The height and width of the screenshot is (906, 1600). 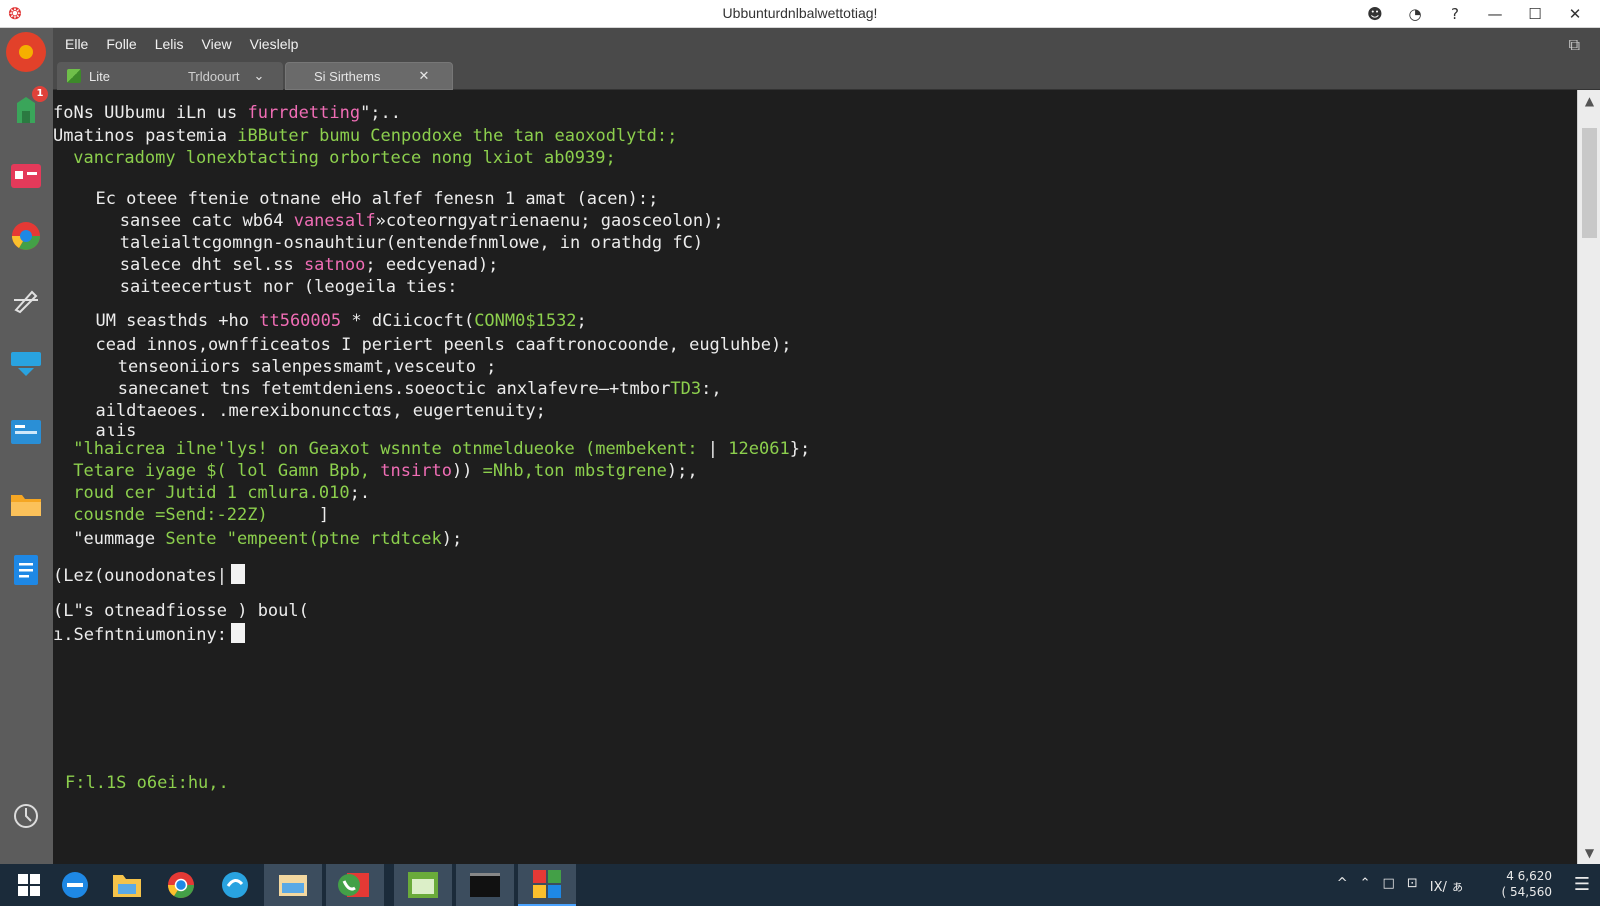 I want to click on layout-icon: ⧉, so click(x=1574, y=45).